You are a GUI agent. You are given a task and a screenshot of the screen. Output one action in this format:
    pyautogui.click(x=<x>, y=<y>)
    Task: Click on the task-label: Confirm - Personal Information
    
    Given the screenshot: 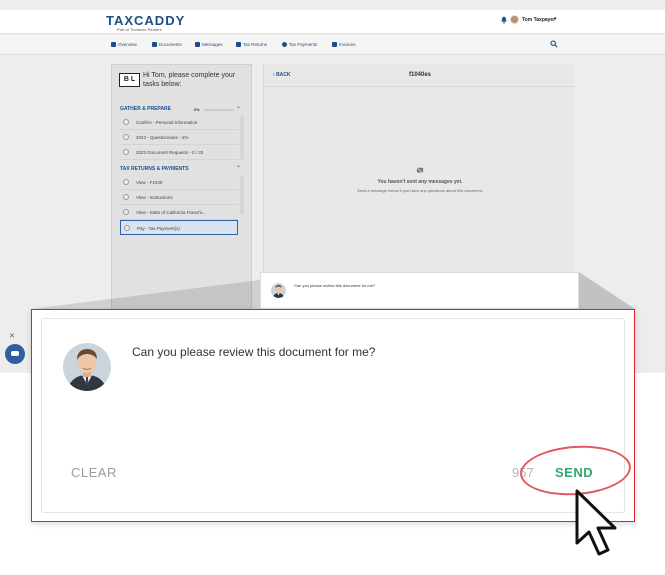 What is the action you would take?
    pyautogui.click(x=167, y=122)
    